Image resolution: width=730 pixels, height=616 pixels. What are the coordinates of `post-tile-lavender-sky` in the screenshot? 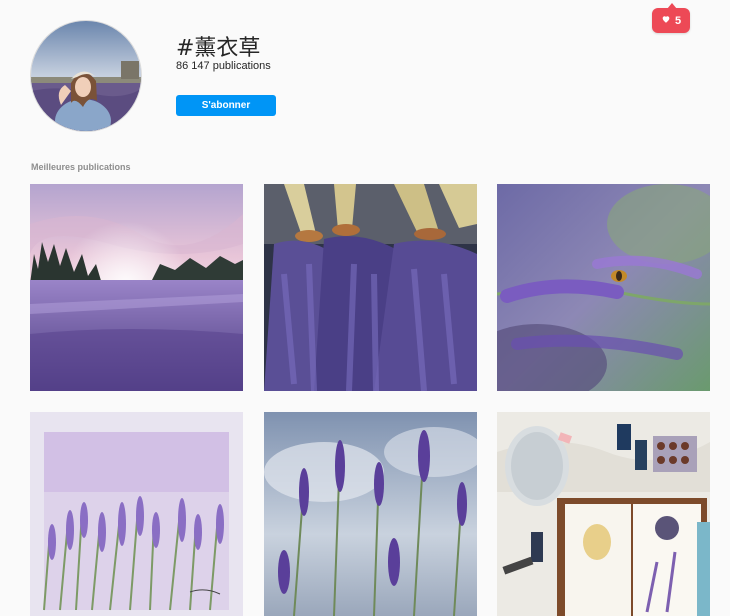 It's located at (370, 514).